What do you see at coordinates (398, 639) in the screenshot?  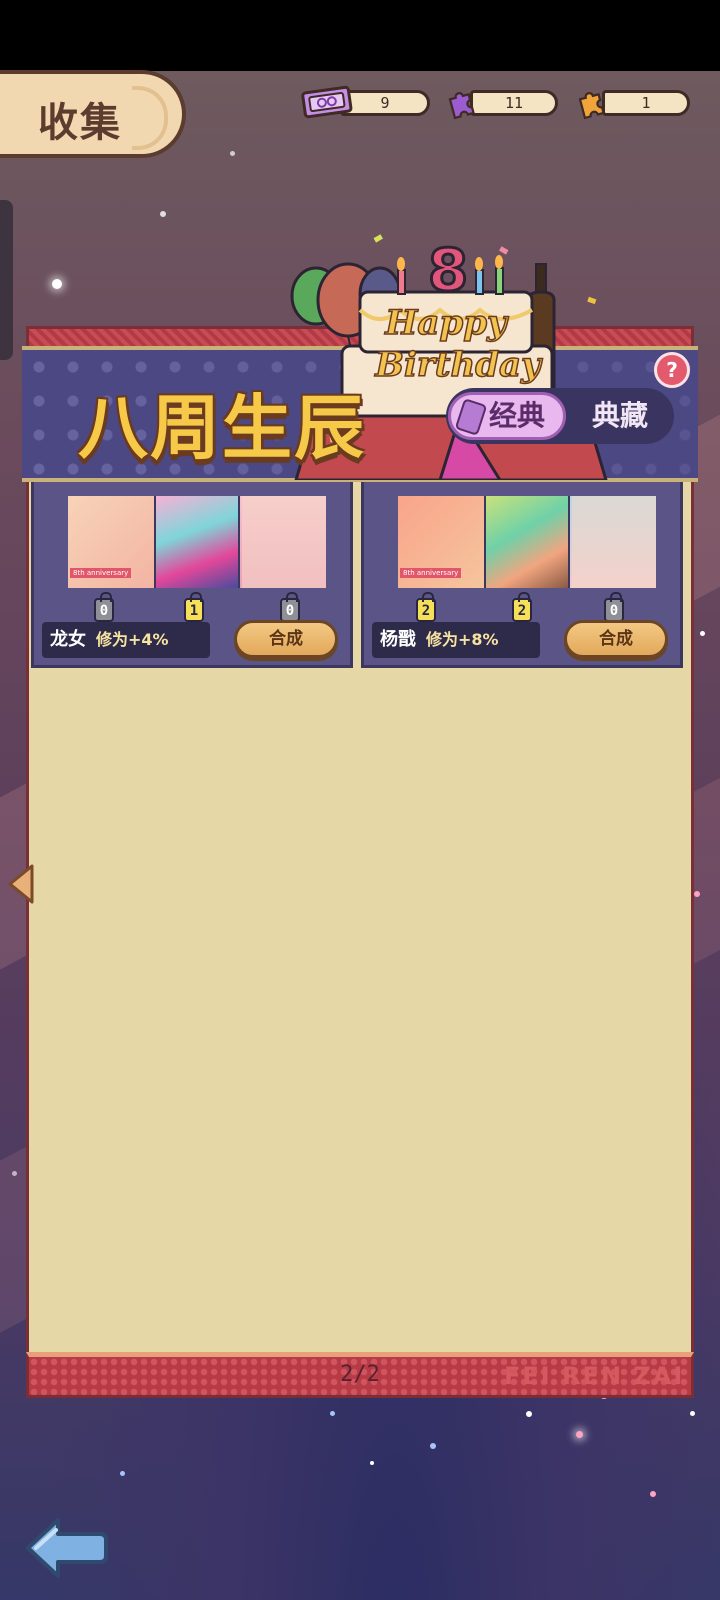 I see `character-name: 杨戬` at bounding box center [398, 639].